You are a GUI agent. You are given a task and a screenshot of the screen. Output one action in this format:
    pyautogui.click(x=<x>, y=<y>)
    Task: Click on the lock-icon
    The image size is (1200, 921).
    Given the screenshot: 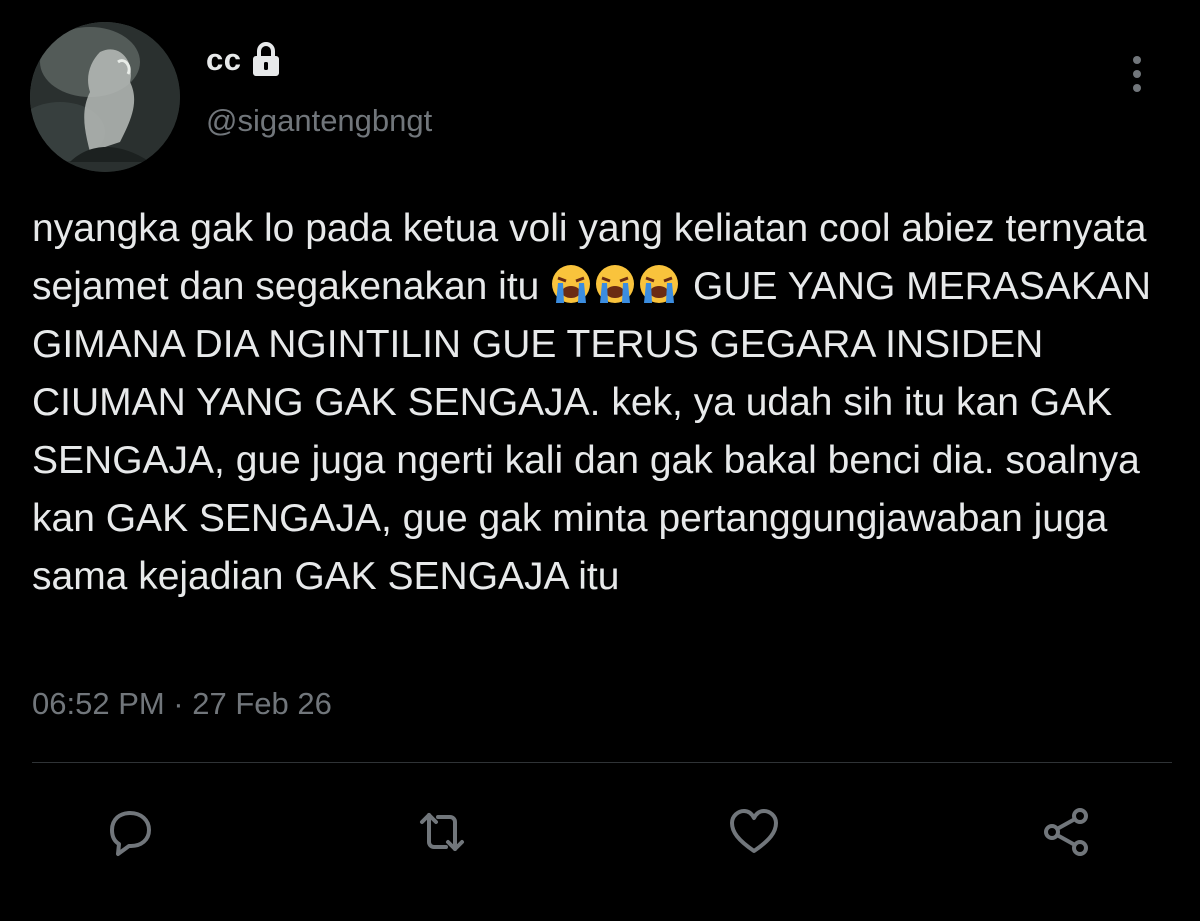 What is the action you would take?
    pyautogui.click(x=266, y=60)
    